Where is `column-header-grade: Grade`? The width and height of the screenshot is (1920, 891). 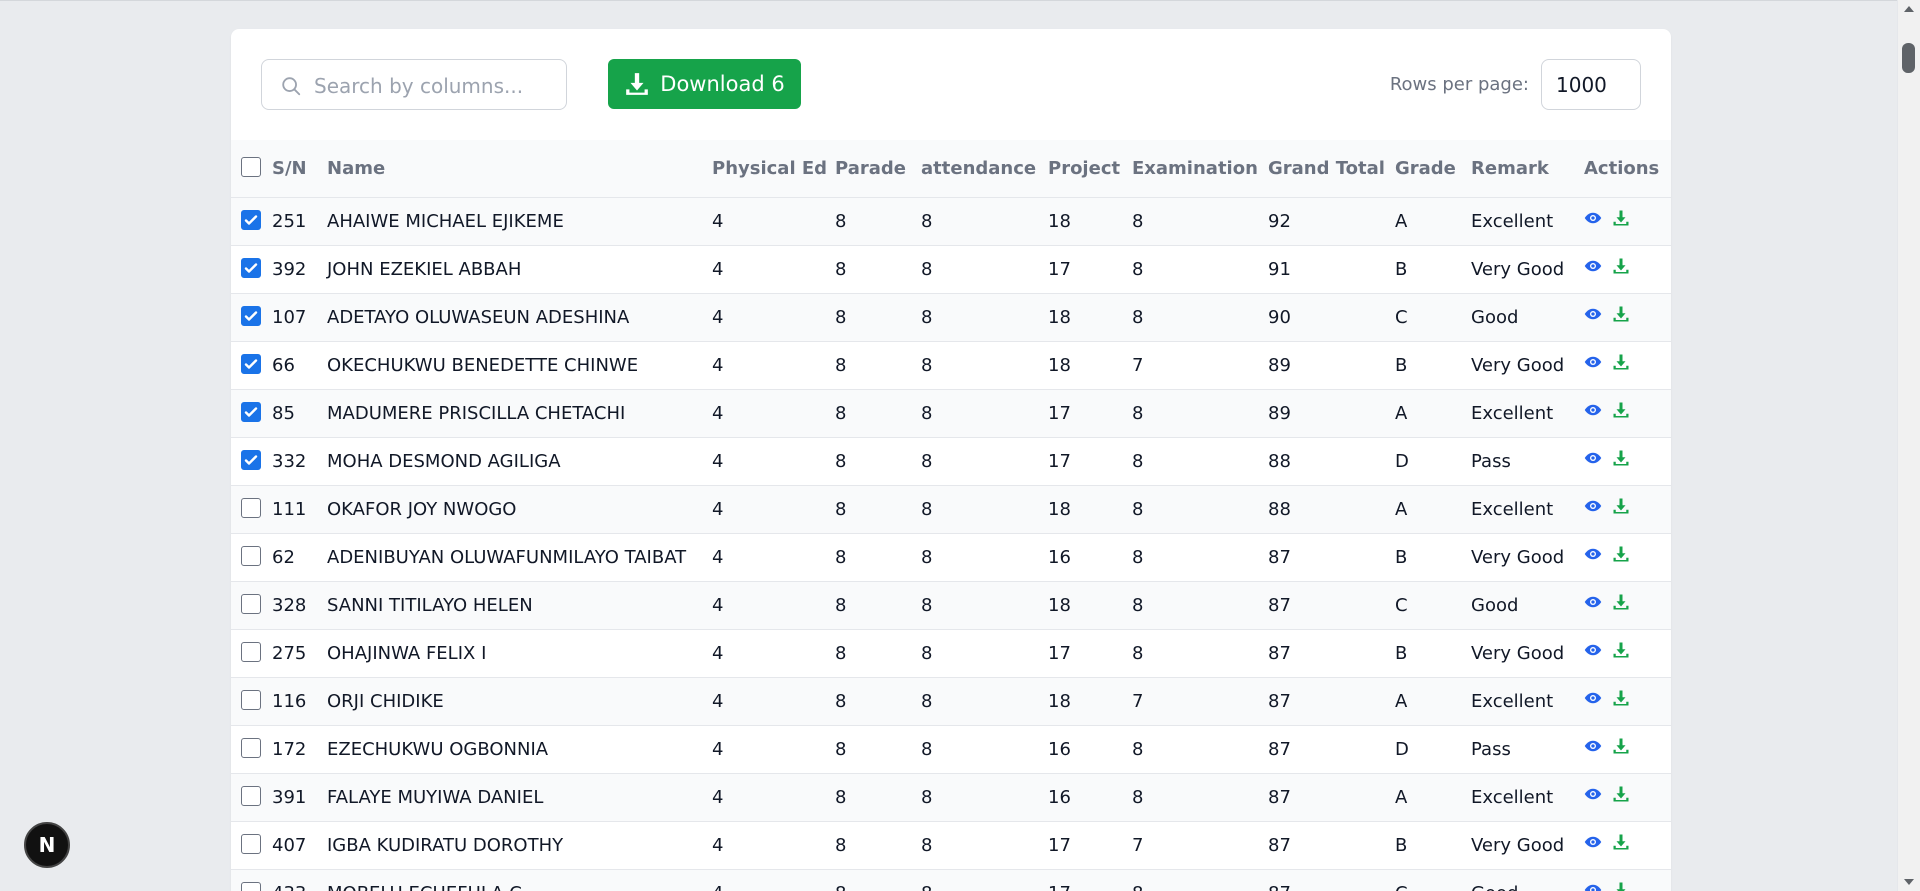 column-header-grade: Grade is located at coordinates (1432, 168).